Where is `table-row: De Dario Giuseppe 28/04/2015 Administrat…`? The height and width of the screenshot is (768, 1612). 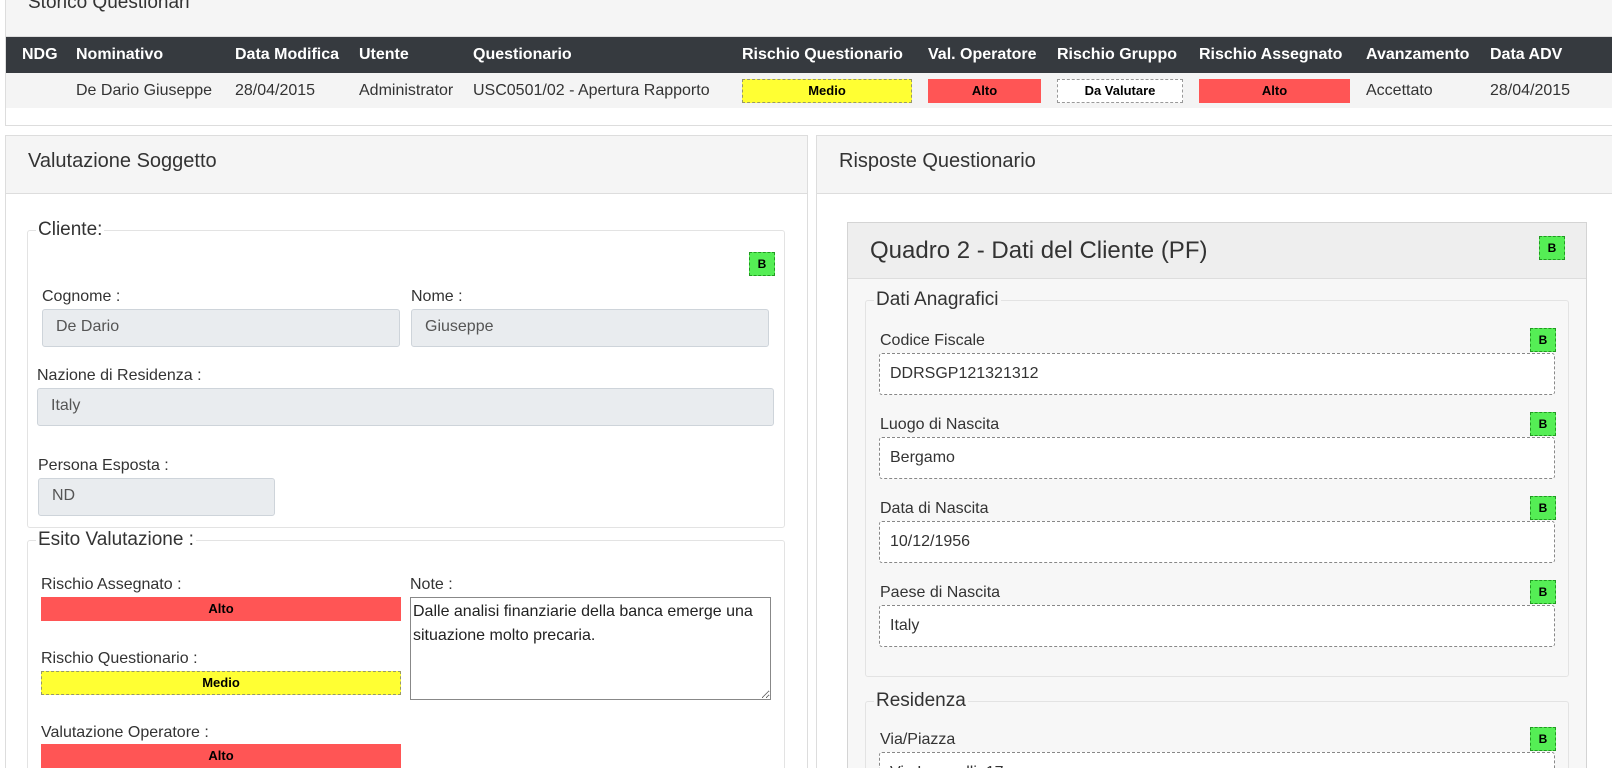
table-row: De Dario Giuseppe 28/04/2015 Administrat… is located at coordinates (809, 90).